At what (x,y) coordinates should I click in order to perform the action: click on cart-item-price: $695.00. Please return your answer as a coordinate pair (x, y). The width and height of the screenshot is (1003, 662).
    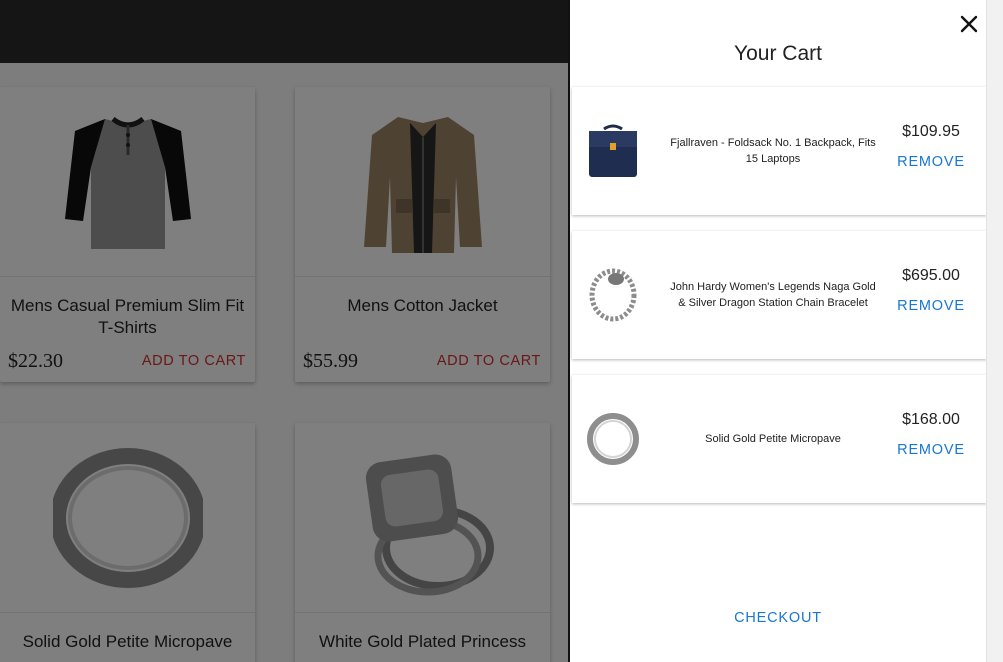
    Looking at the image, I should click on (931, 275).